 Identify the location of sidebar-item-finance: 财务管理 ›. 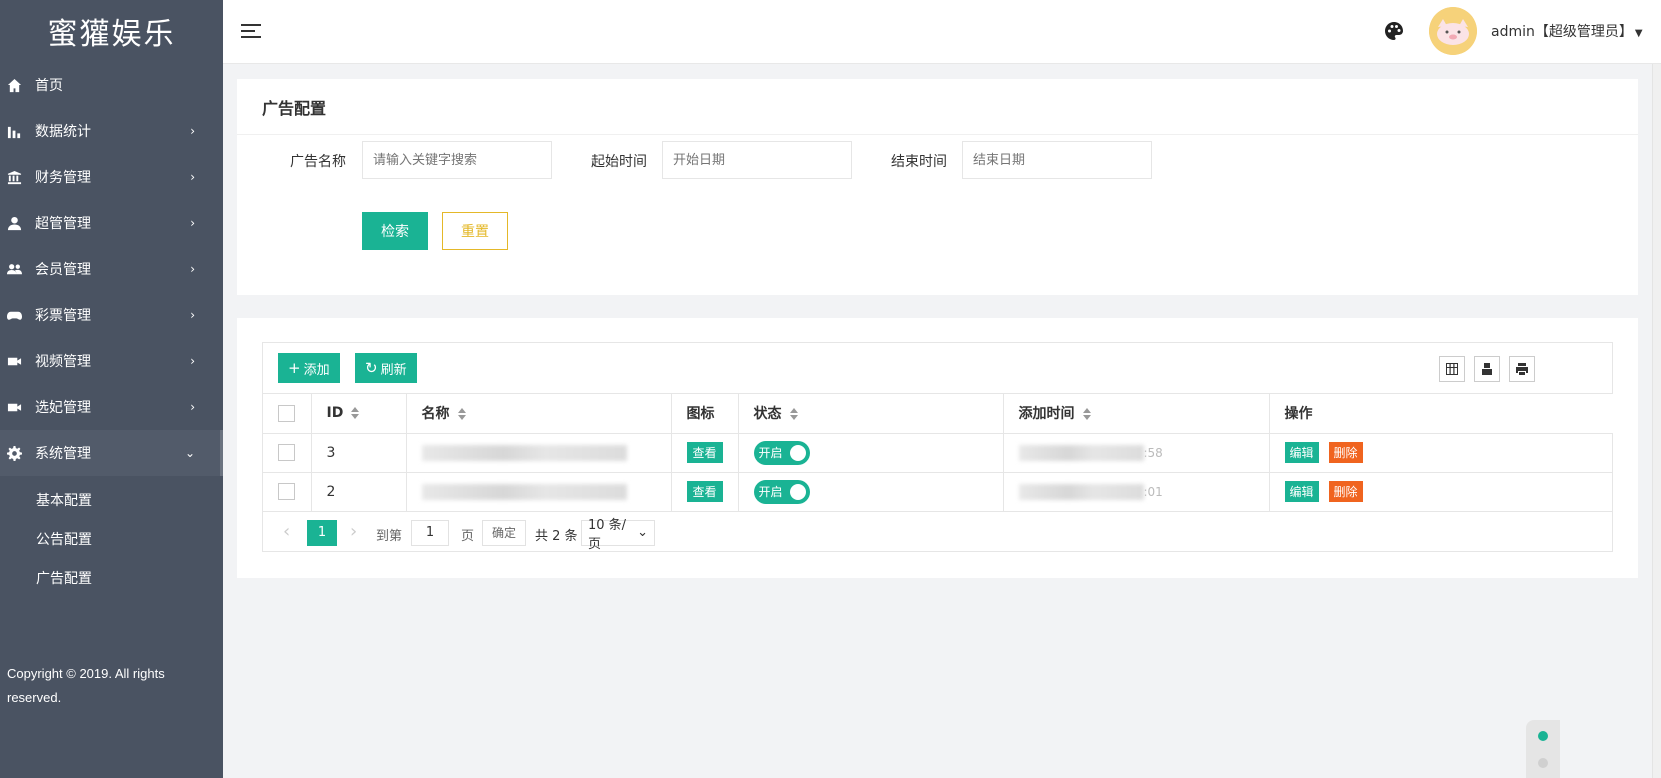
(111, 177).